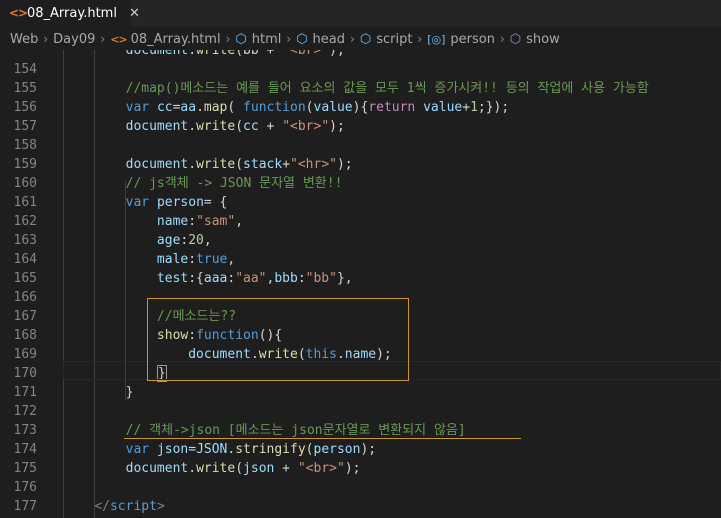  What do you see at coordinates (192, 54) in the screenshot?
I see `code-token: .` at bounding box center [192, 54].